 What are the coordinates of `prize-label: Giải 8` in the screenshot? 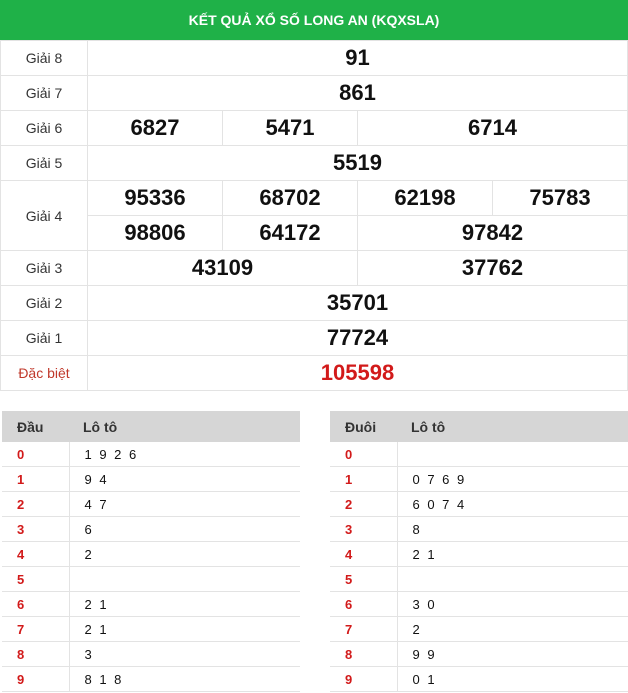 It's located at (44, 58).